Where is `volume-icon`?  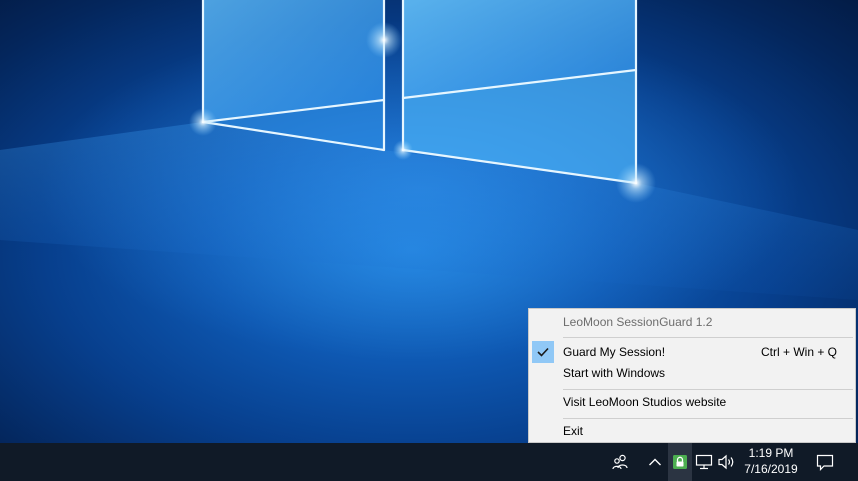 volume-icon is located at coordinates (727, 462).